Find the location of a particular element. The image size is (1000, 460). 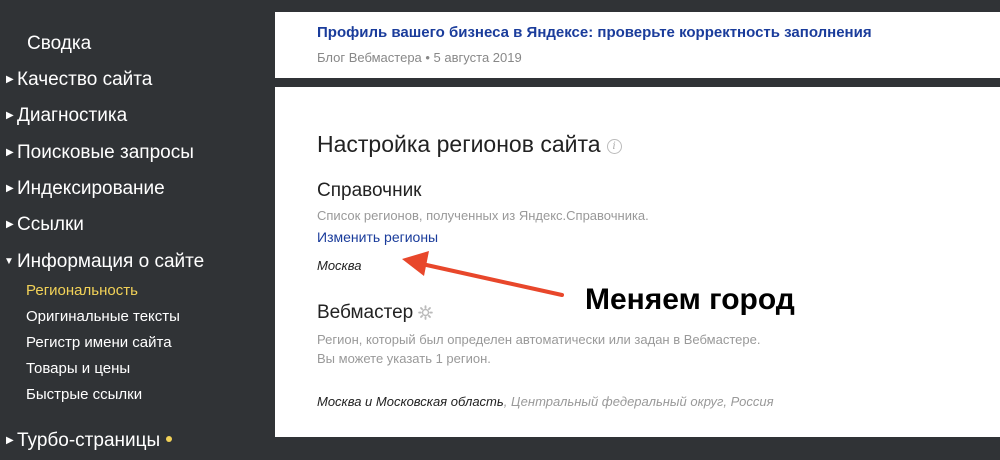

annotation-arrow is located at coordinates (483, 274).